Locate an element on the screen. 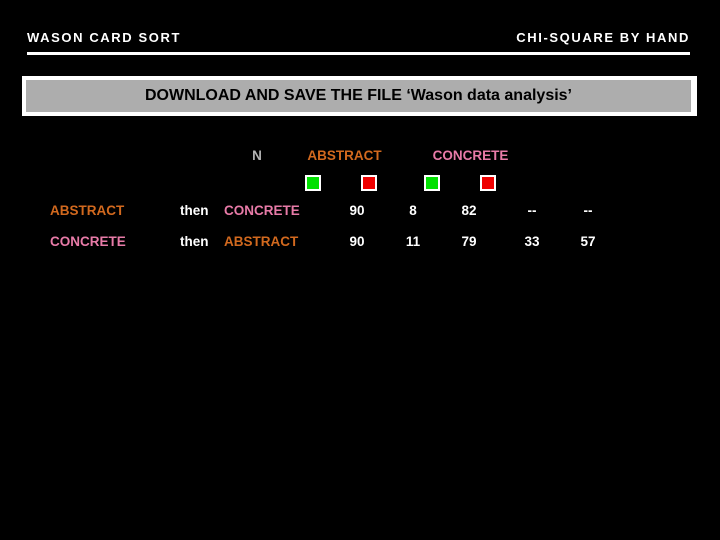 The width and height of the screenshot is (720, 540). swatch-cell-concrete-green is located at coordinates (432, 183).